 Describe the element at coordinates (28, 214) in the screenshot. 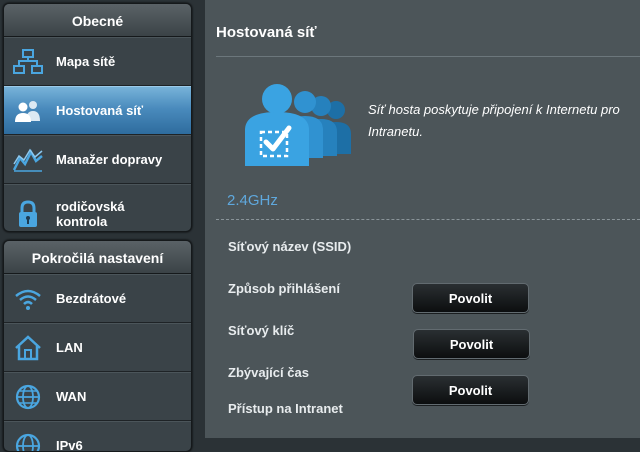

I see `lock-icon` at that location.